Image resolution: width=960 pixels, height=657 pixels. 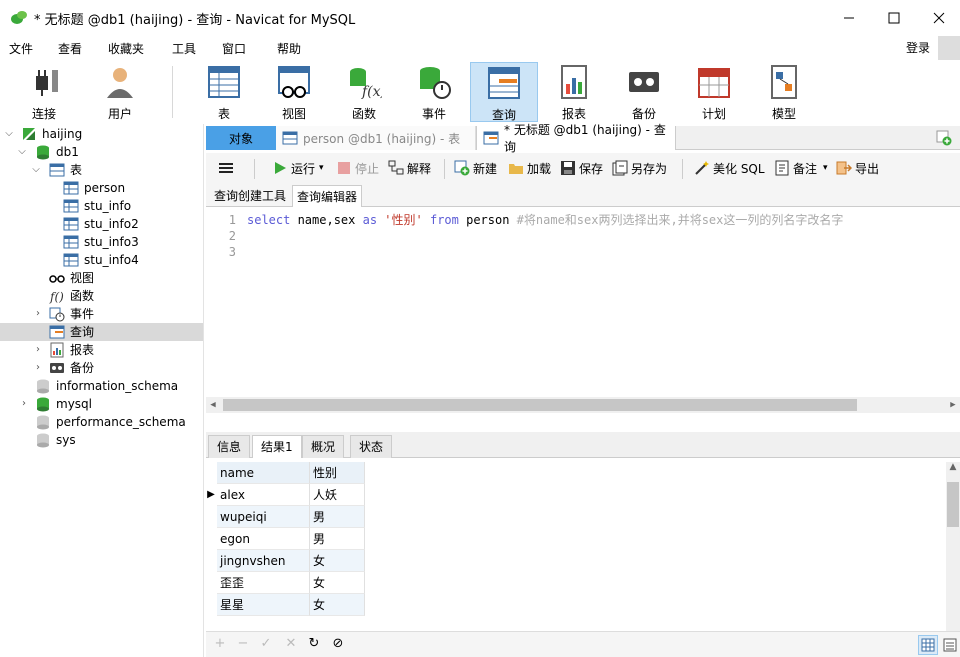 What do you see at coordinates (126, 48) in the screenshot?
I see `menu-favorites: 收藏夹` at bounding box center [126, 48].